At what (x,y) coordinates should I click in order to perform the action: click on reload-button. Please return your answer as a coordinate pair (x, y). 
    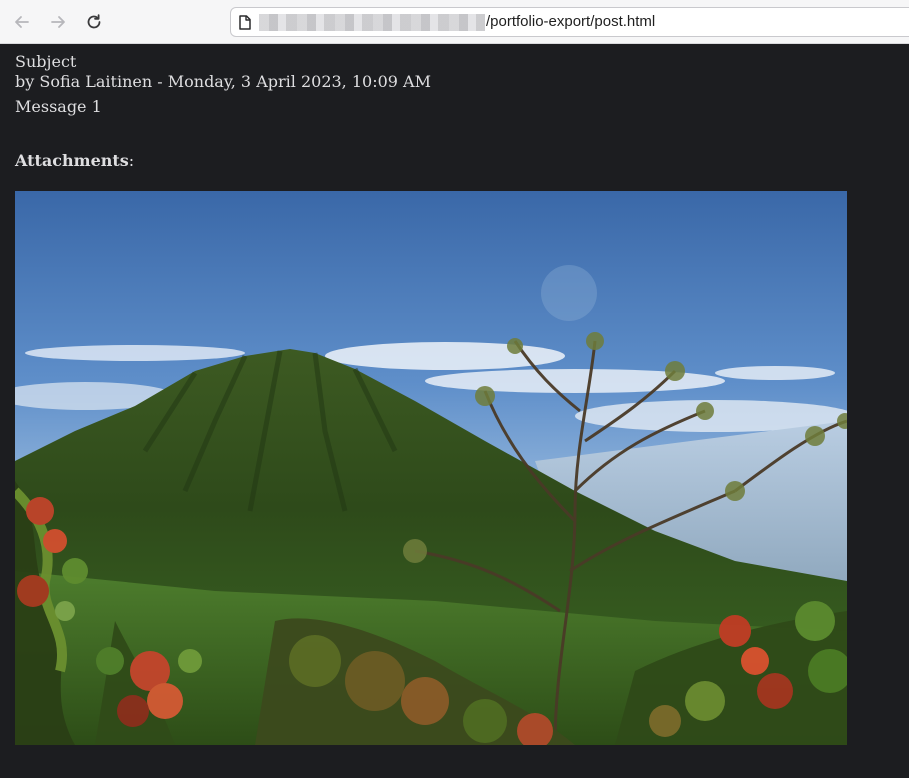
    Looking at the image, I should click on (94, 22).